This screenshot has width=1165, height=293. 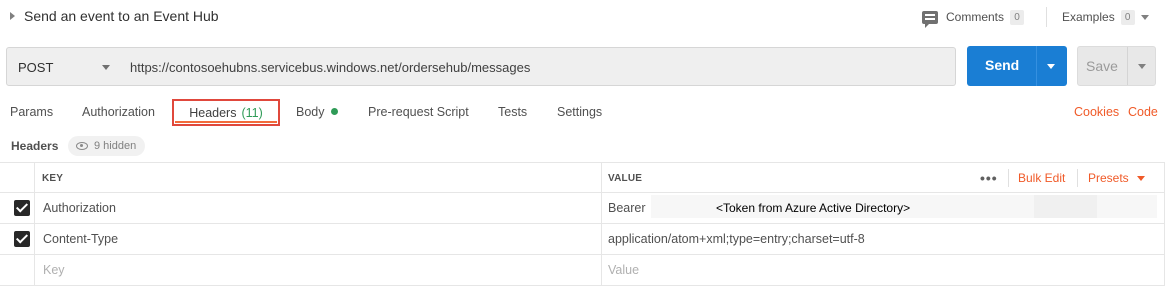 I want to click on token-value-field-shade, so click(x=1065, y=206).